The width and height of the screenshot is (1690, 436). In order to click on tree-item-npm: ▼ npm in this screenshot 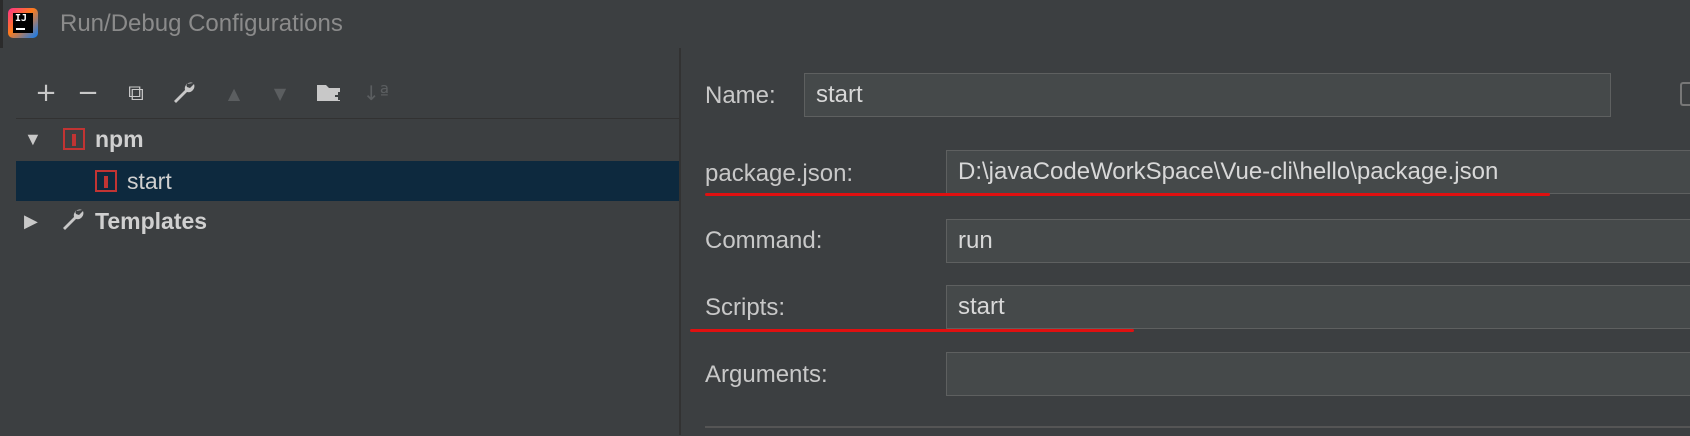, I will do `click(347, 139)`.